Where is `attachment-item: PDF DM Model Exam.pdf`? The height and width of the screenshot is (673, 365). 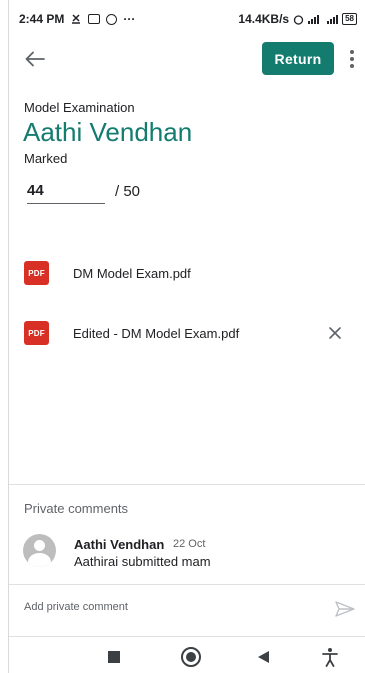 attachment-item: PDF DM Model Exam.pdf is located at coordinates (189, 273).